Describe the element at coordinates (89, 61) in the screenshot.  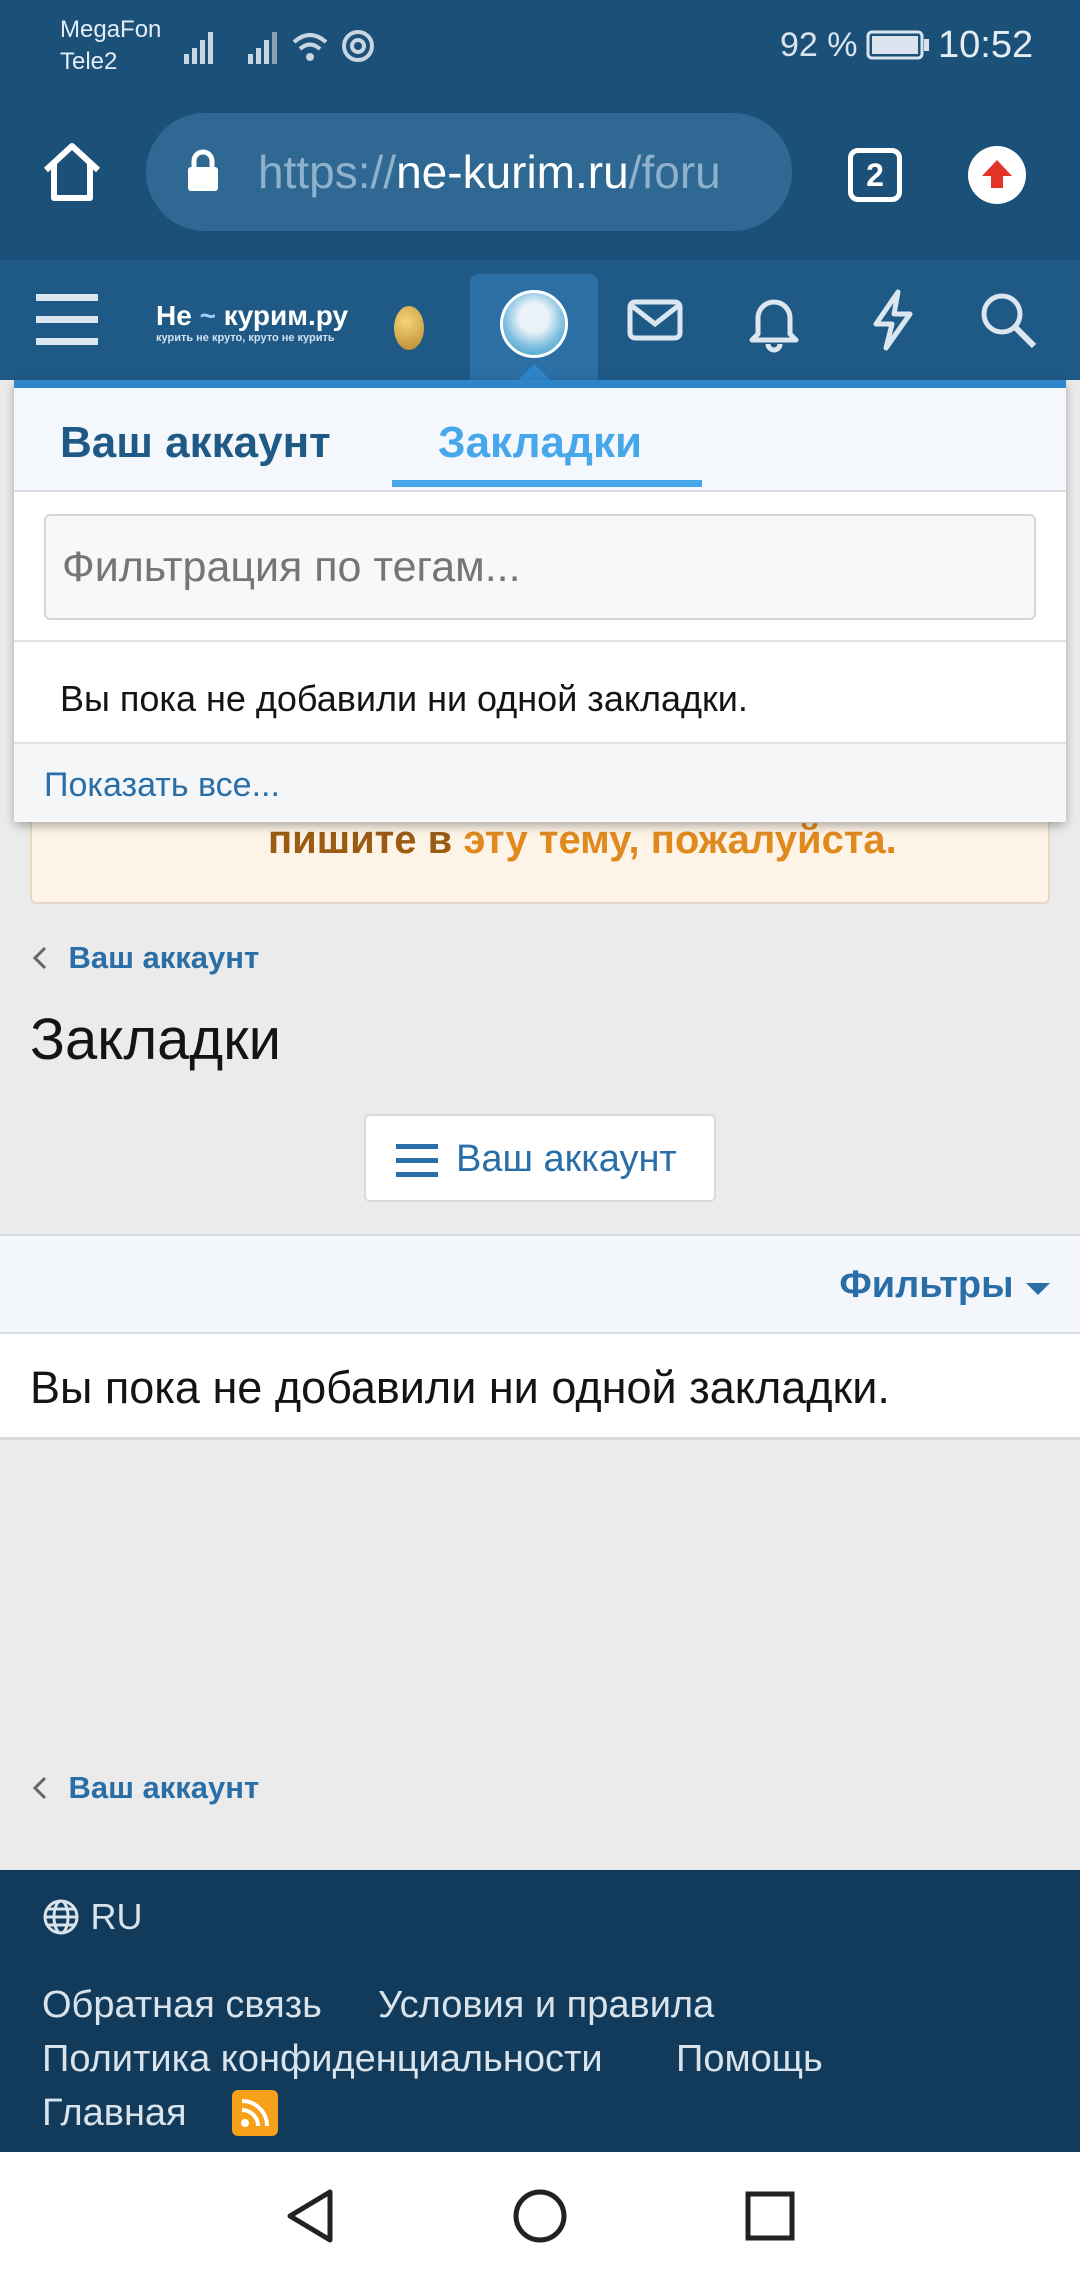
I see `carrier-2: Tele2` at that location.